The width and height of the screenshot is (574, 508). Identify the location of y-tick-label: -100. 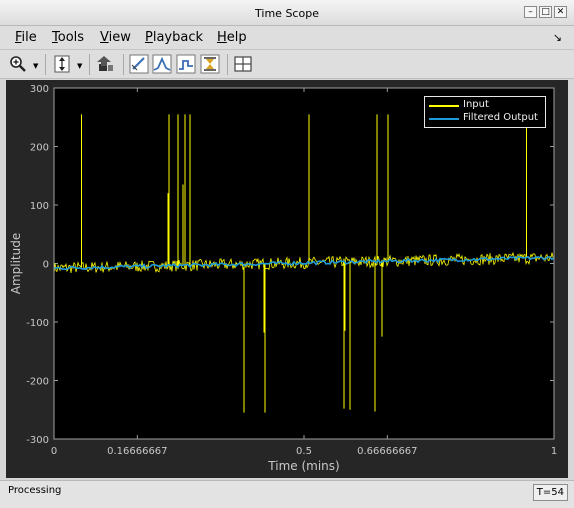
(37, 323).